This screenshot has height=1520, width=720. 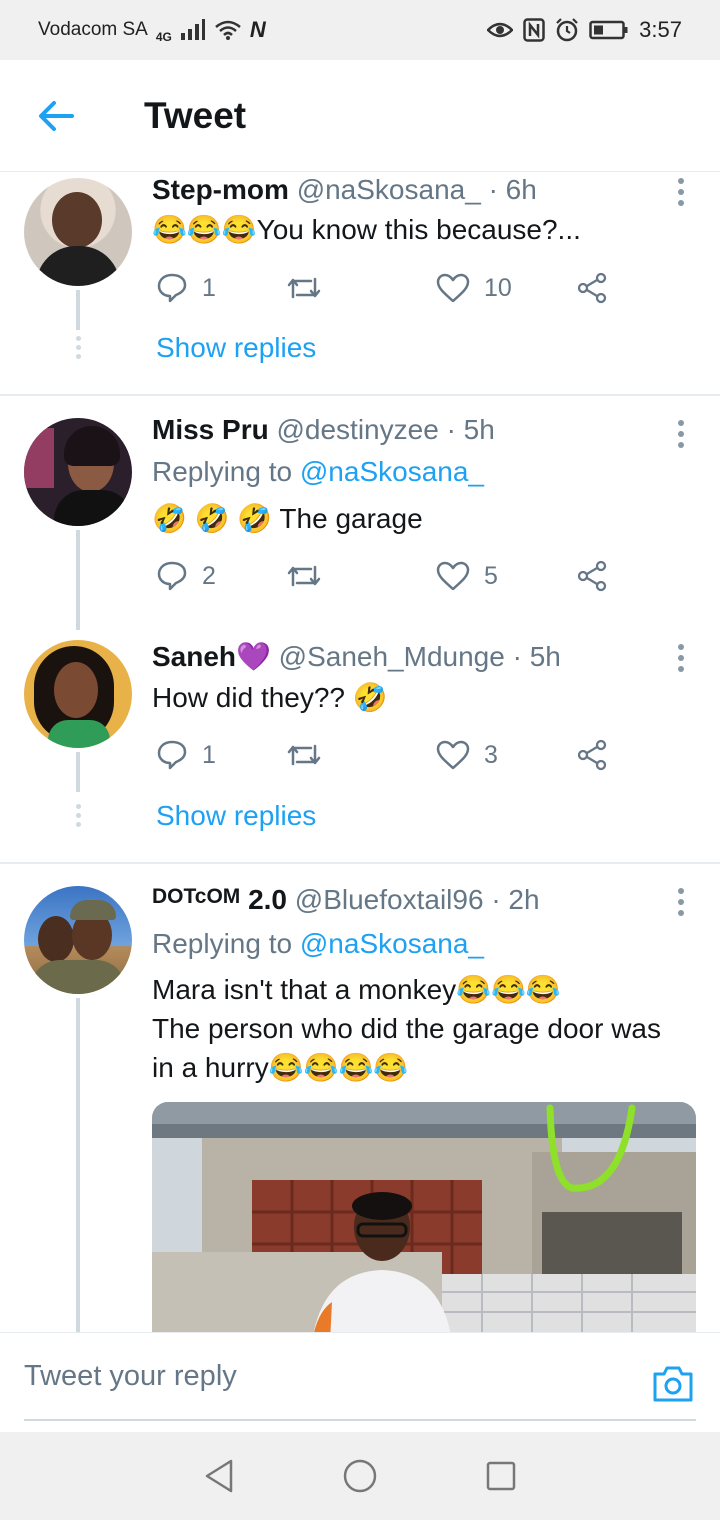 I want to click on reply-count: 1, so click(x=209, y=754).